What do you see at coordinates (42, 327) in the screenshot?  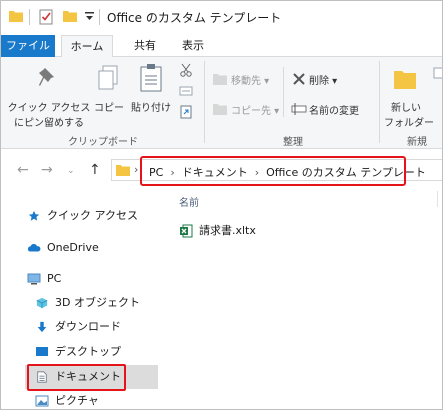 I see `download-icon` at bounding box center [42, 327].